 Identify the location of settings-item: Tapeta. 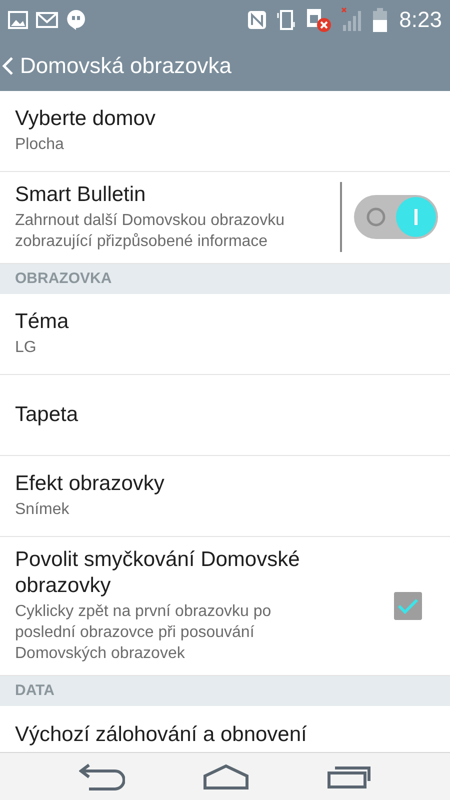
(225, 415).